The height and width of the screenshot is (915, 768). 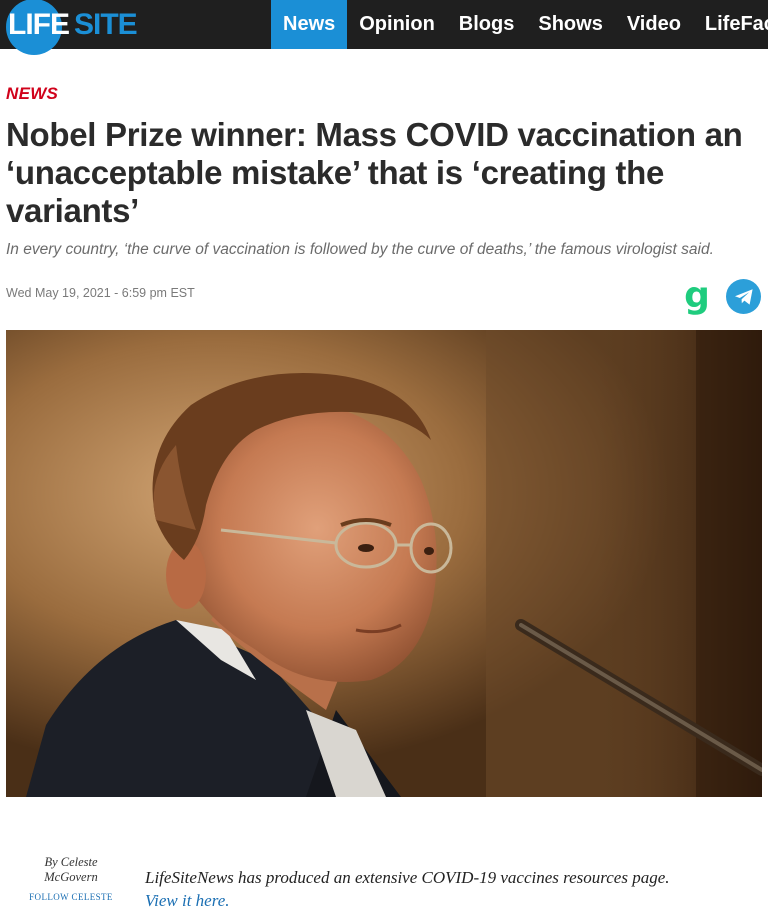 What do you see at coordinates (654, 24) in the screenshot?
I see `nav-item-video: Video` at bounding box center [654, 24].